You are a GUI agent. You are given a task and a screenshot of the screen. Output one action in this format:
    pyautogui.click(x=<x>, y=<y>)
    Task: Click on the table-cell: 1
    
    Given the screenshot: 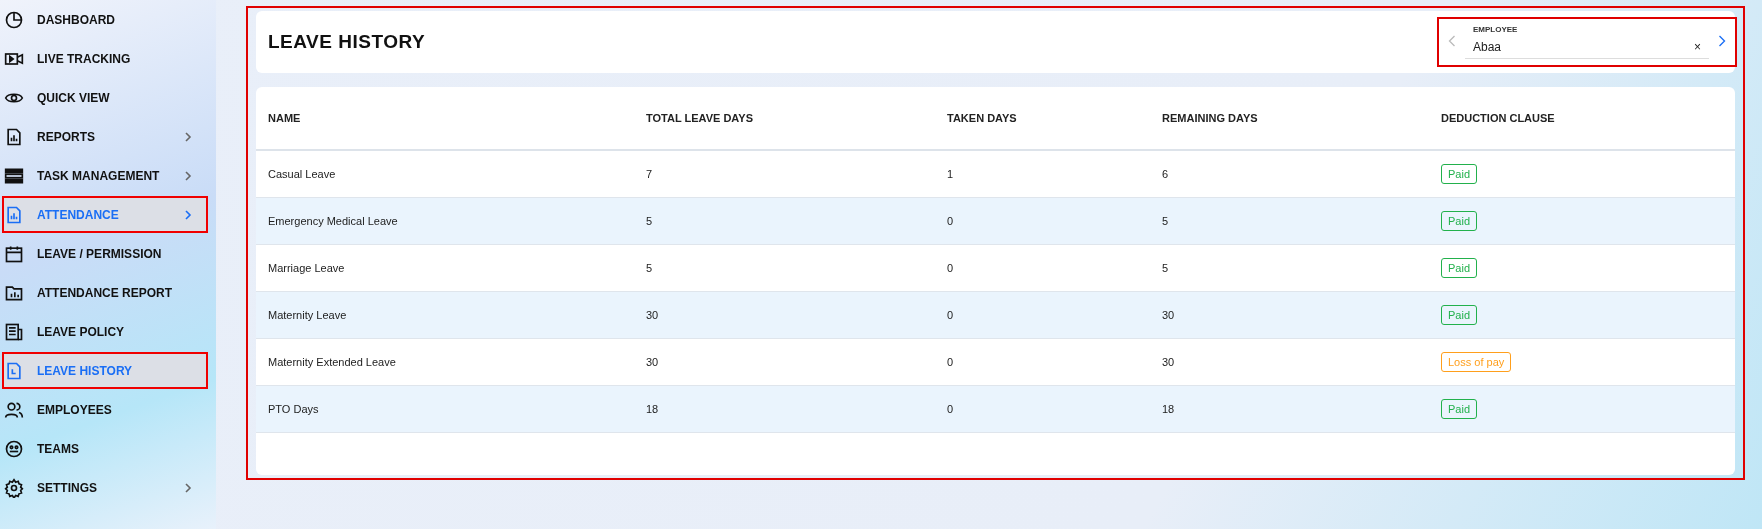 What is the action you would take?
    pyautogui.click(x=950, y=174)
    